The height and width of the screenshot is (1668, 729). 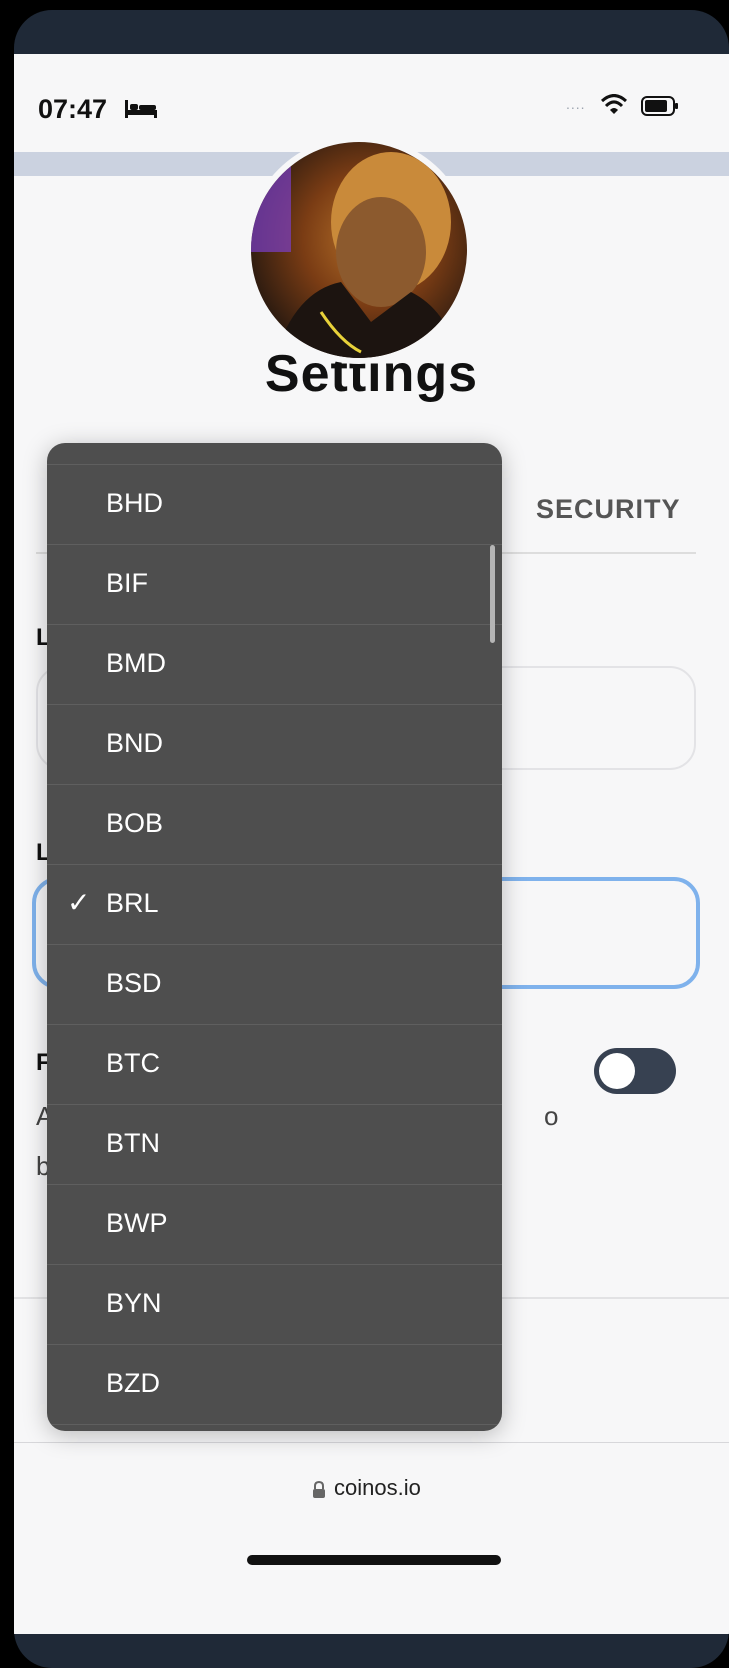 What do you see at coordinates (274, 1385) in the screenshot?
I see `dropdown-option-bzd: BZD` at bounding box center [274, 1385].